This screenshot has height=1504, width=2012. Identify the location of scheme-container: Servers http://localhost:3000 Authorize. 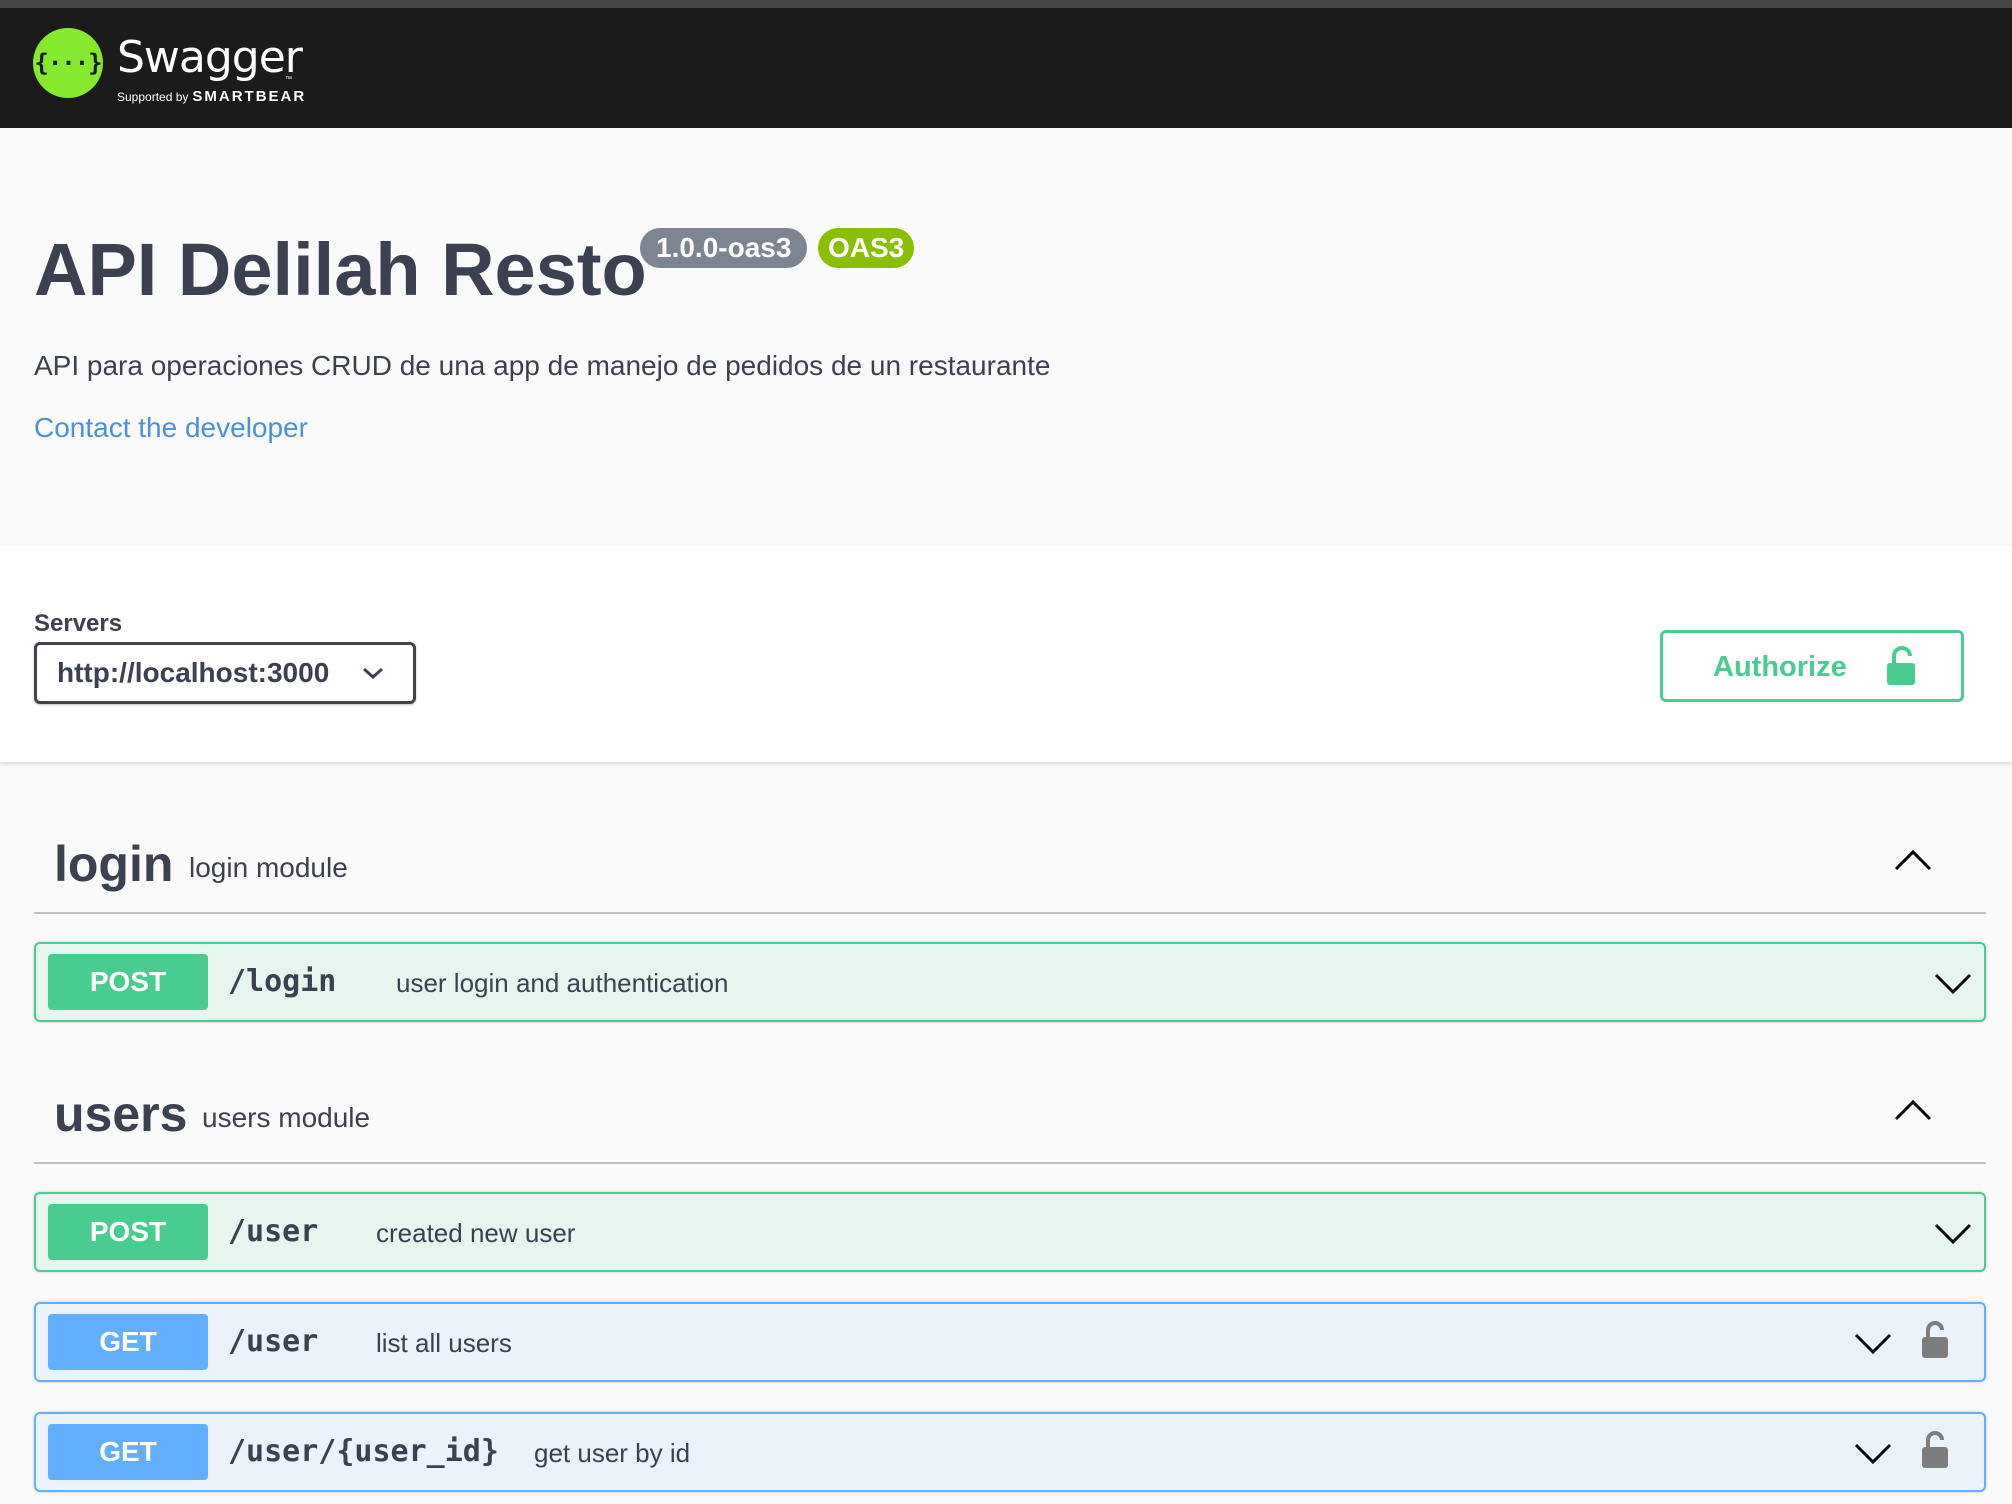
(1006, 654).